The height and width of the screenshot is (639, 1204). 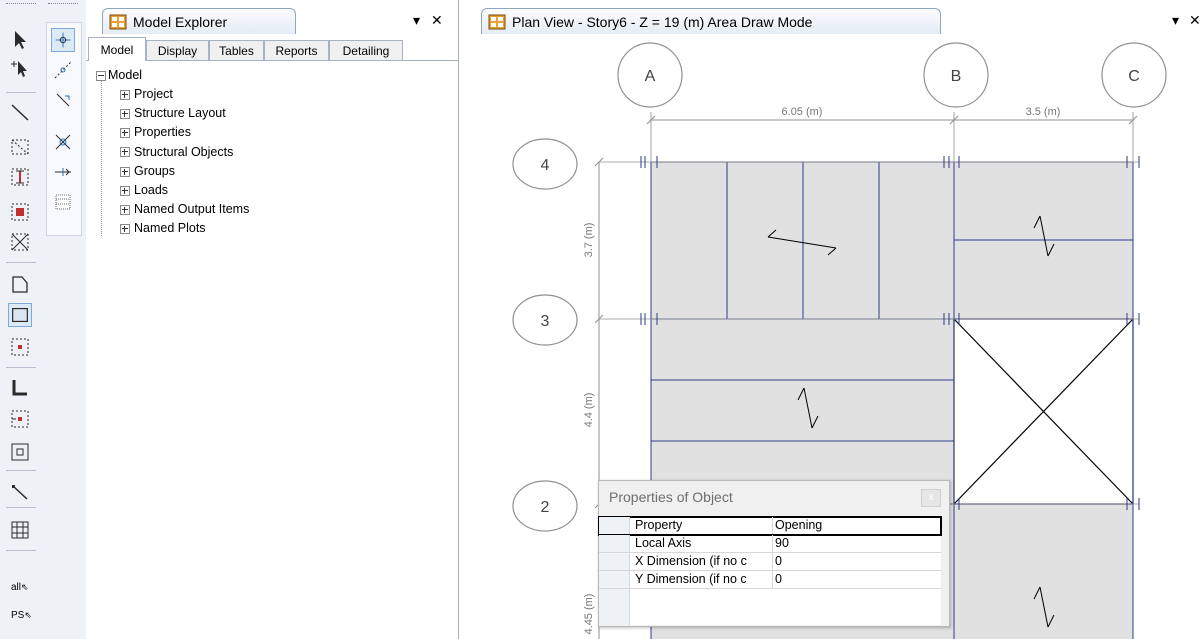 What do you see at coordinates (151, 190) in the screenshot?
I see `tree-item-label: Loads` at bounding box center [151, 190].